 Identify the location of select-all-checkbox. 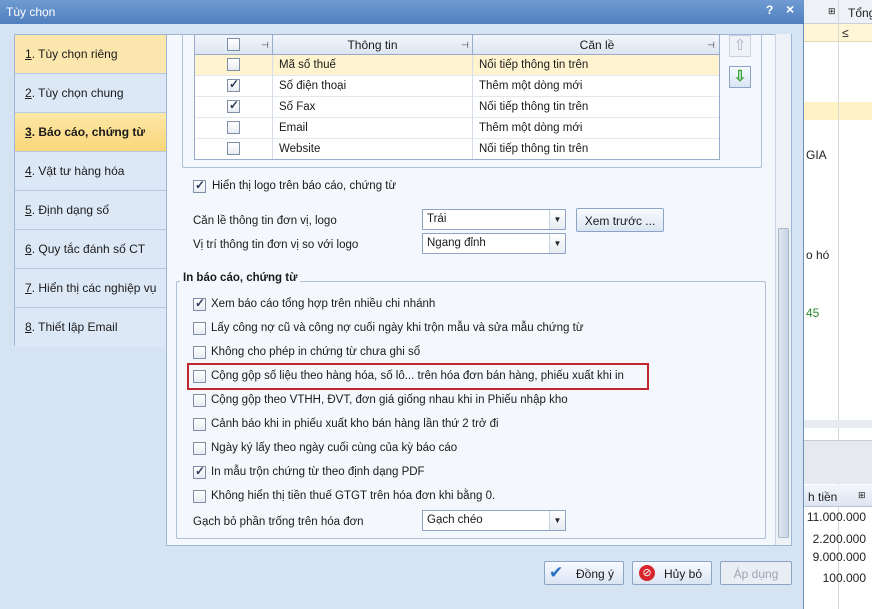
(233, 44).